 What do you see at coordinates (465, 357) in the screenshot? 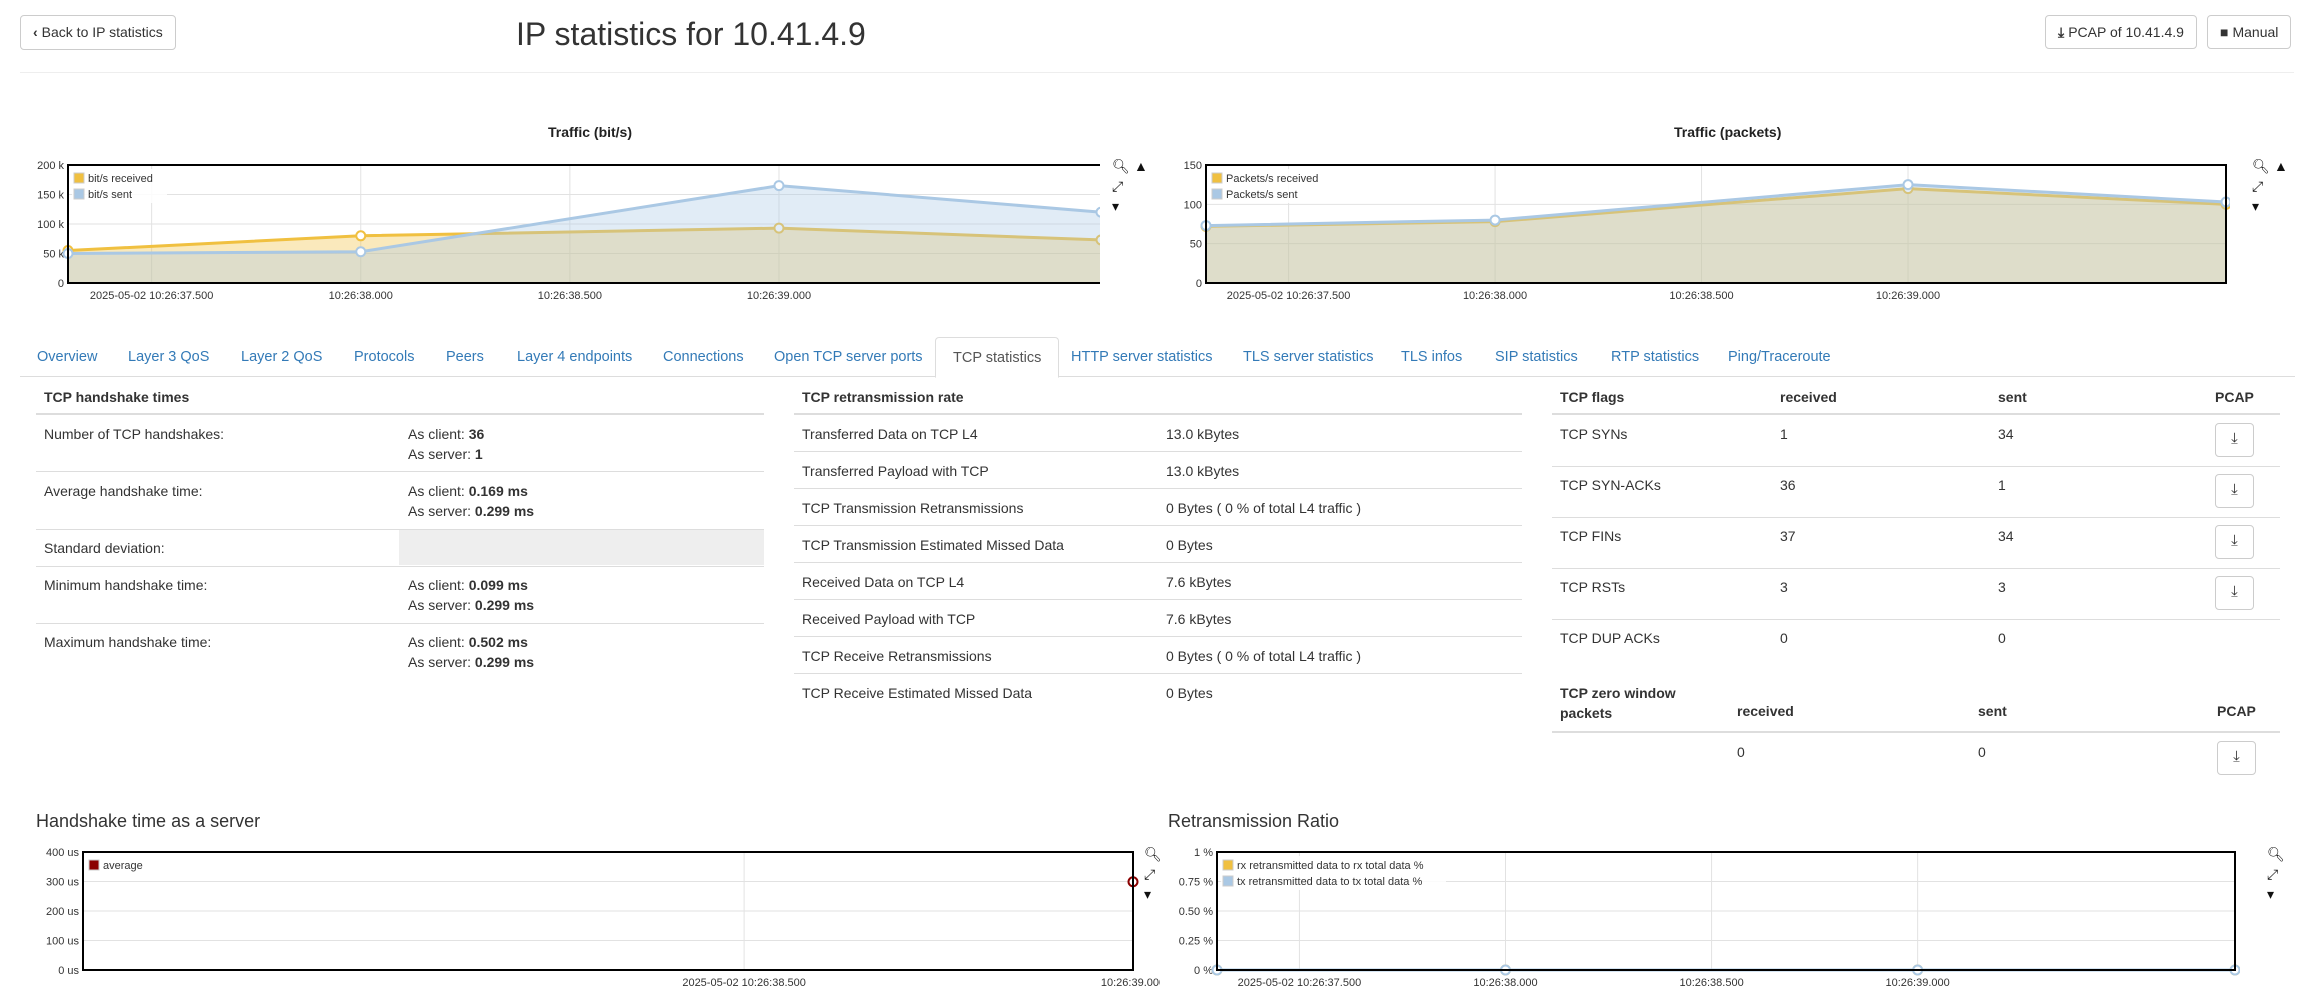
I see `tab-peers: Peers` at bounding box center [465, 357].